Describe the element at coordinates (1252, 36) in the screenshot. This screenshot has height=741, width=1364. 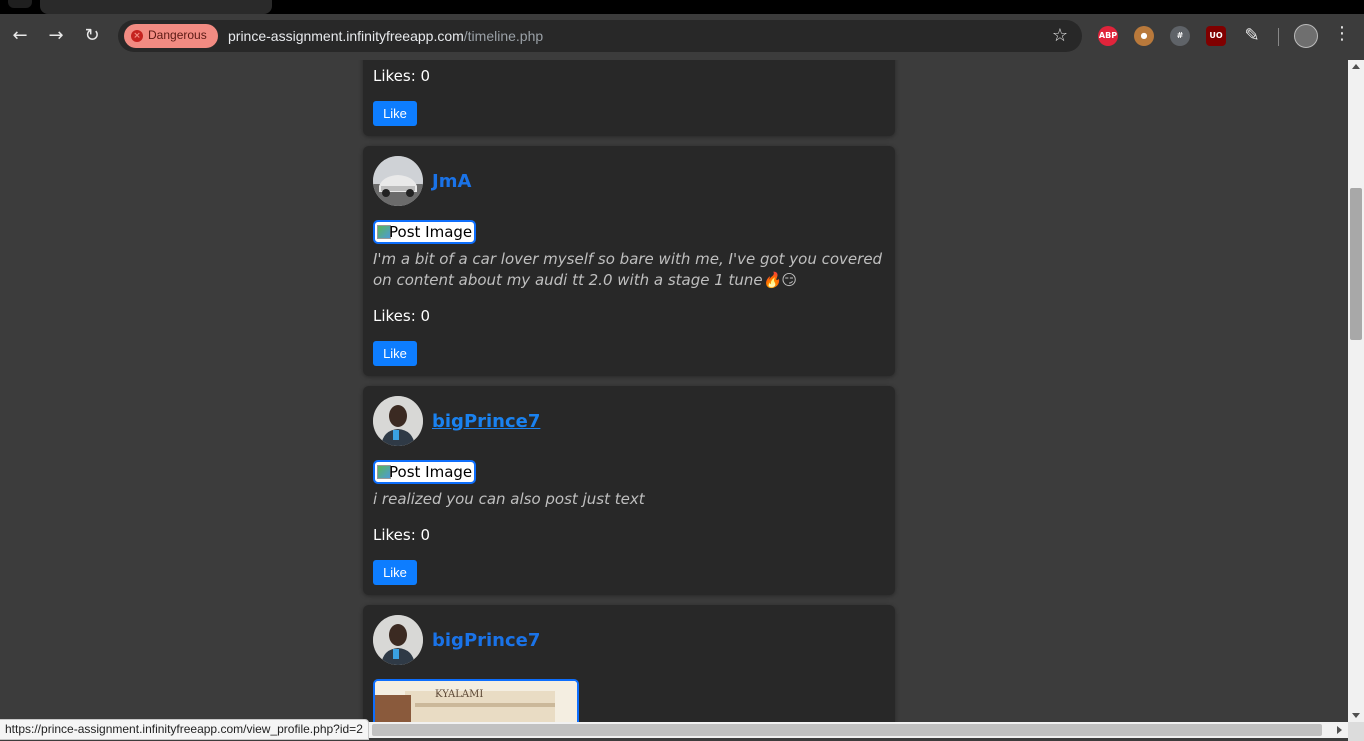
I see `extensions-puzzle-icon: ✎` at that location.